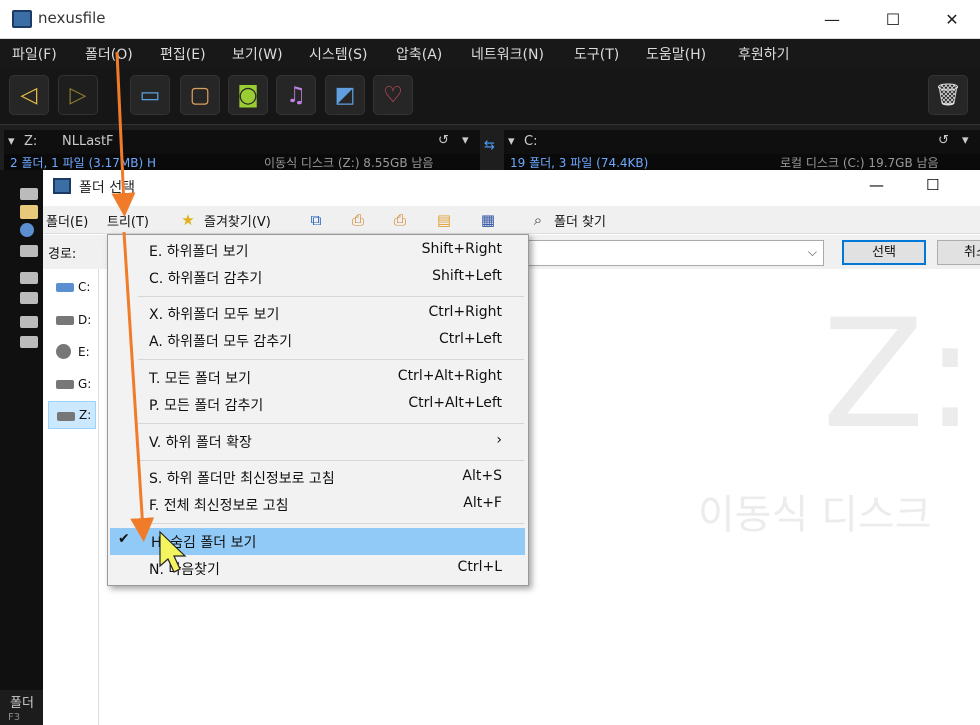 This screenshot has height=725, width=980. Describe the element at coordinates (85, 415) in the screenshot. I see `drive-label: Z:` at that location.